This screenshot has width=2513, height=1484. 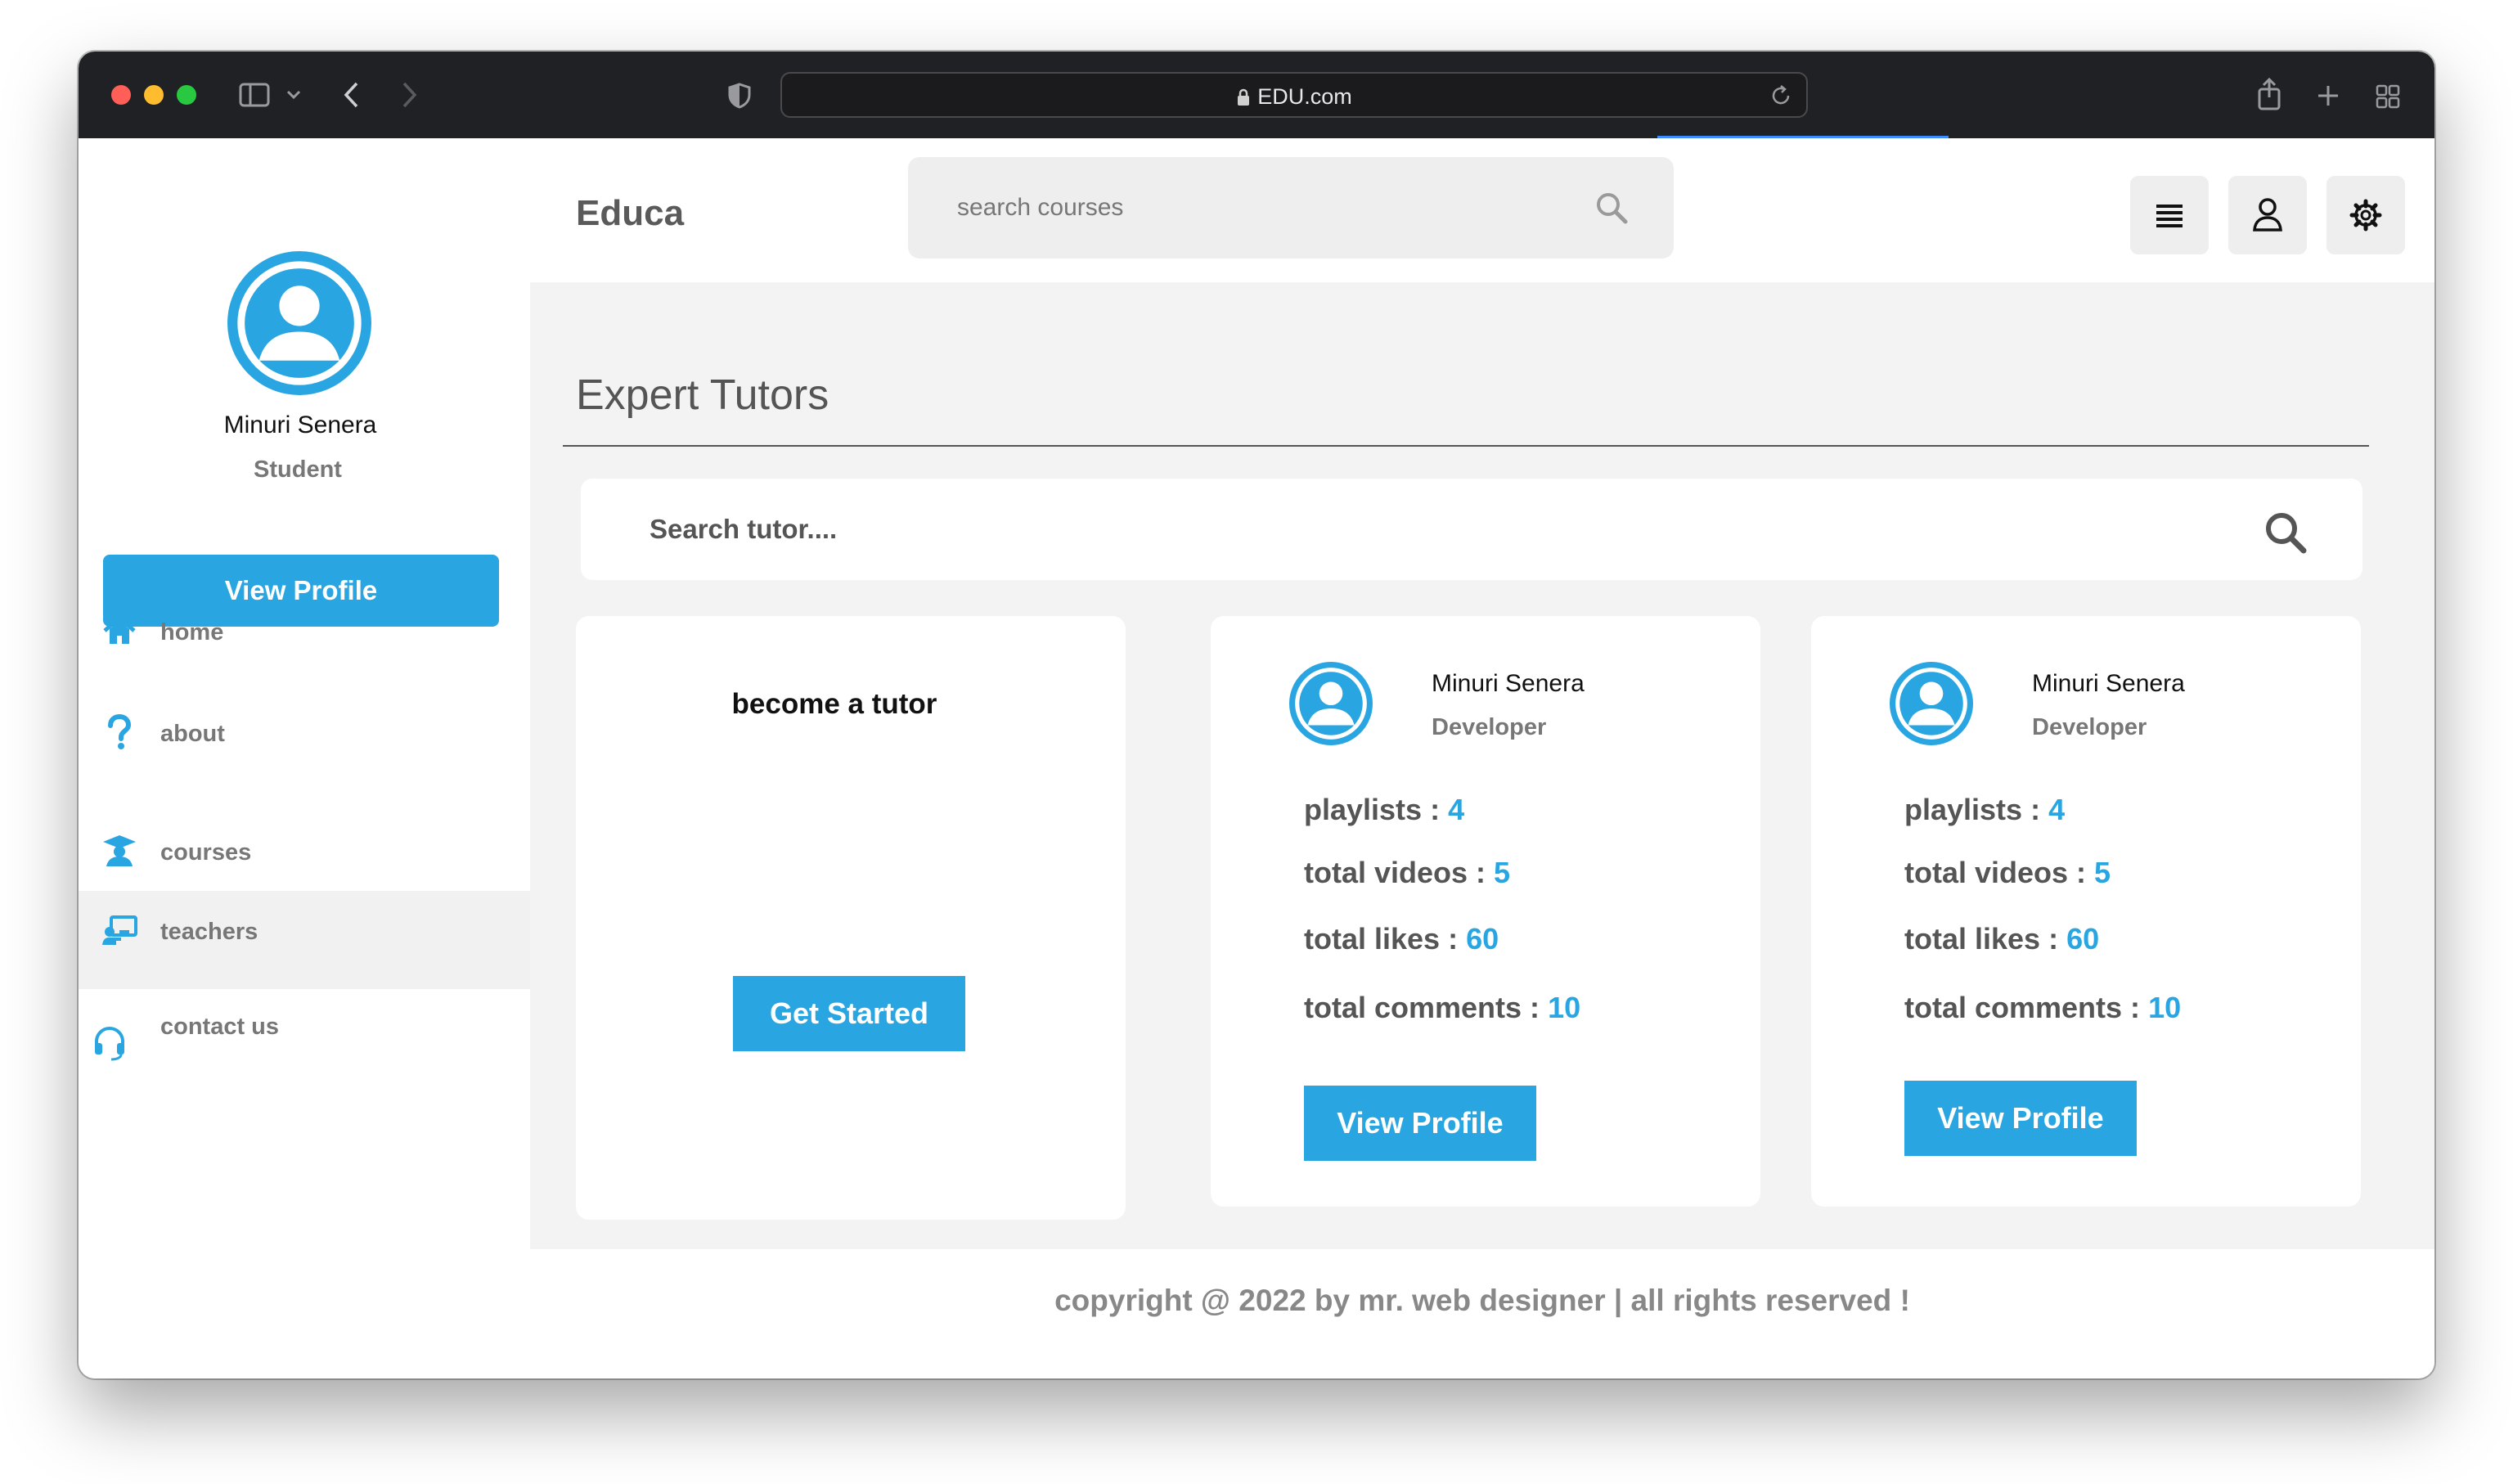 I want to click on user-button, so click(x=2267, y=215).